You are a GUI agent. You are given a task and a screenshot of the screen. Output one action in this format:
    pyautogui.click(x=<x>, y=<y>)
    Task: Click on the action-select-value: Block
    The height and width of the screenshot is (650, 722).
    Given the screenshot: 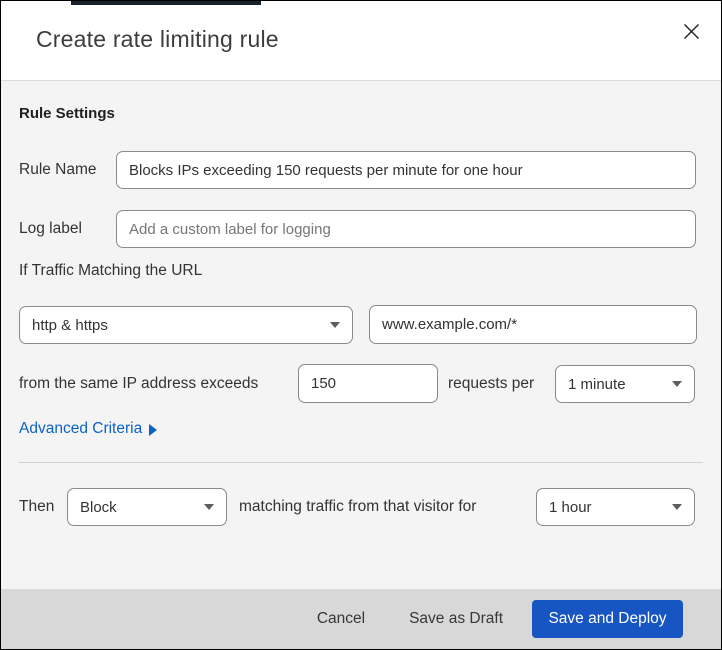 What is the action you would take?
    pyautogui.click(x=98, y=507)
    